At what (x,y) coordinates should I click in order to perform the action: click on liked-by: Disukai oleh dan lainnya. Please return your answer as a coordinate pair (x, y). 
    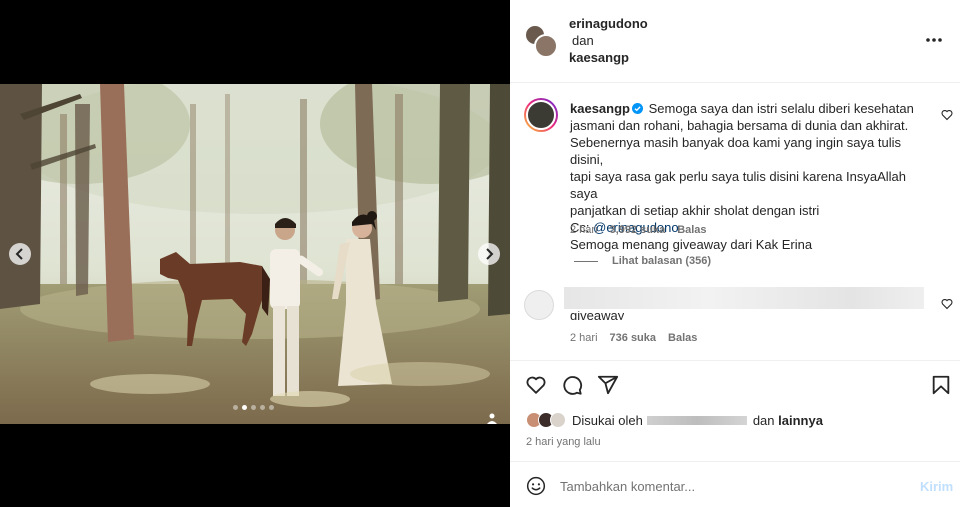
    Looking at the image, I should click on (674, 420).